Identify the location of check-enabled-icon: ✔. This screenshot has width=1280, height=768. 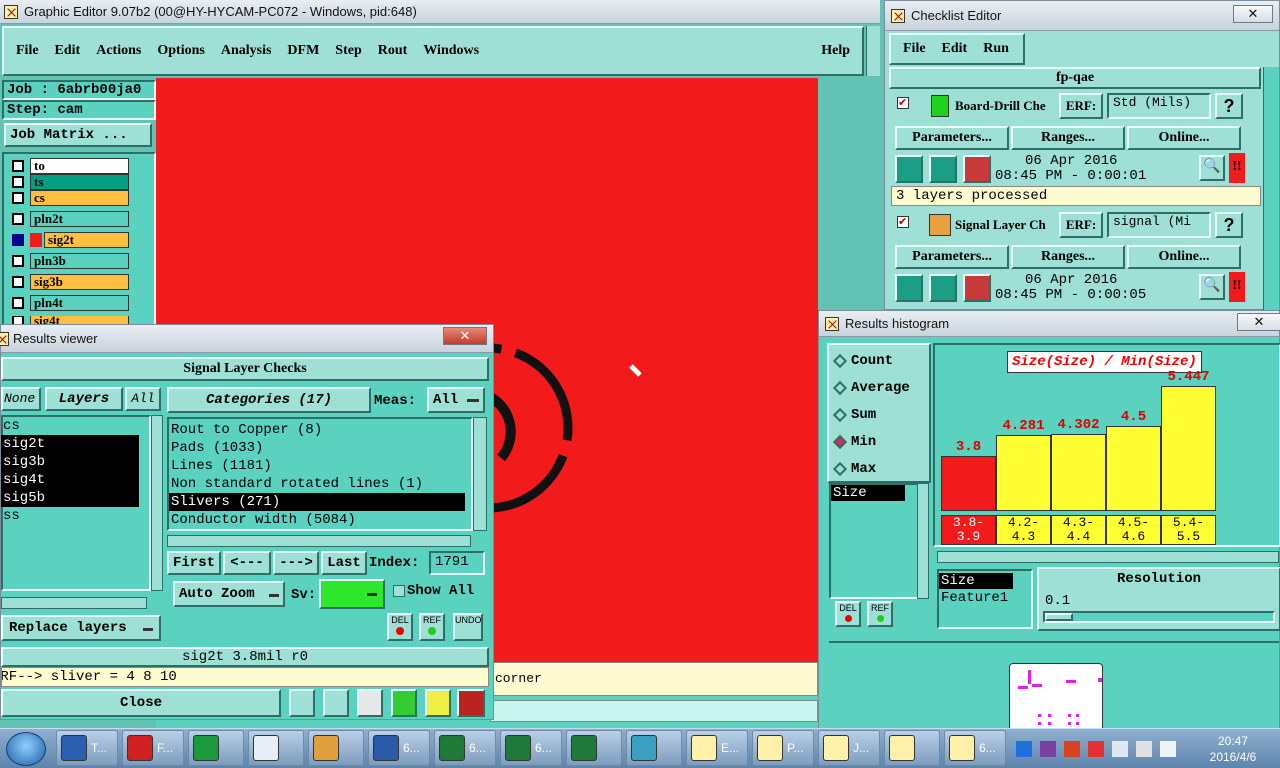
(903, 222).